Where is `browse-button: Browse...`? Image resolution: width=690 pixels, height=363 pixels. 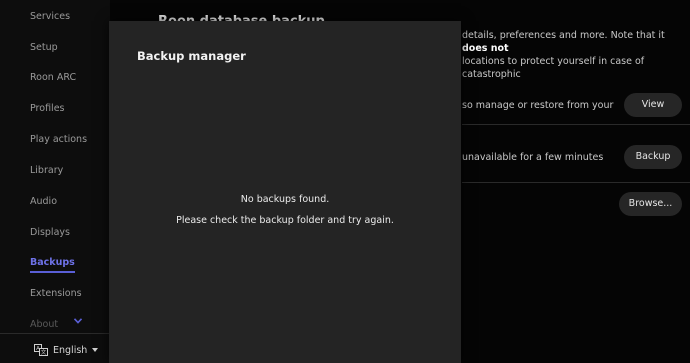
browse-button: Browse... is located at coordinates (650, 204).